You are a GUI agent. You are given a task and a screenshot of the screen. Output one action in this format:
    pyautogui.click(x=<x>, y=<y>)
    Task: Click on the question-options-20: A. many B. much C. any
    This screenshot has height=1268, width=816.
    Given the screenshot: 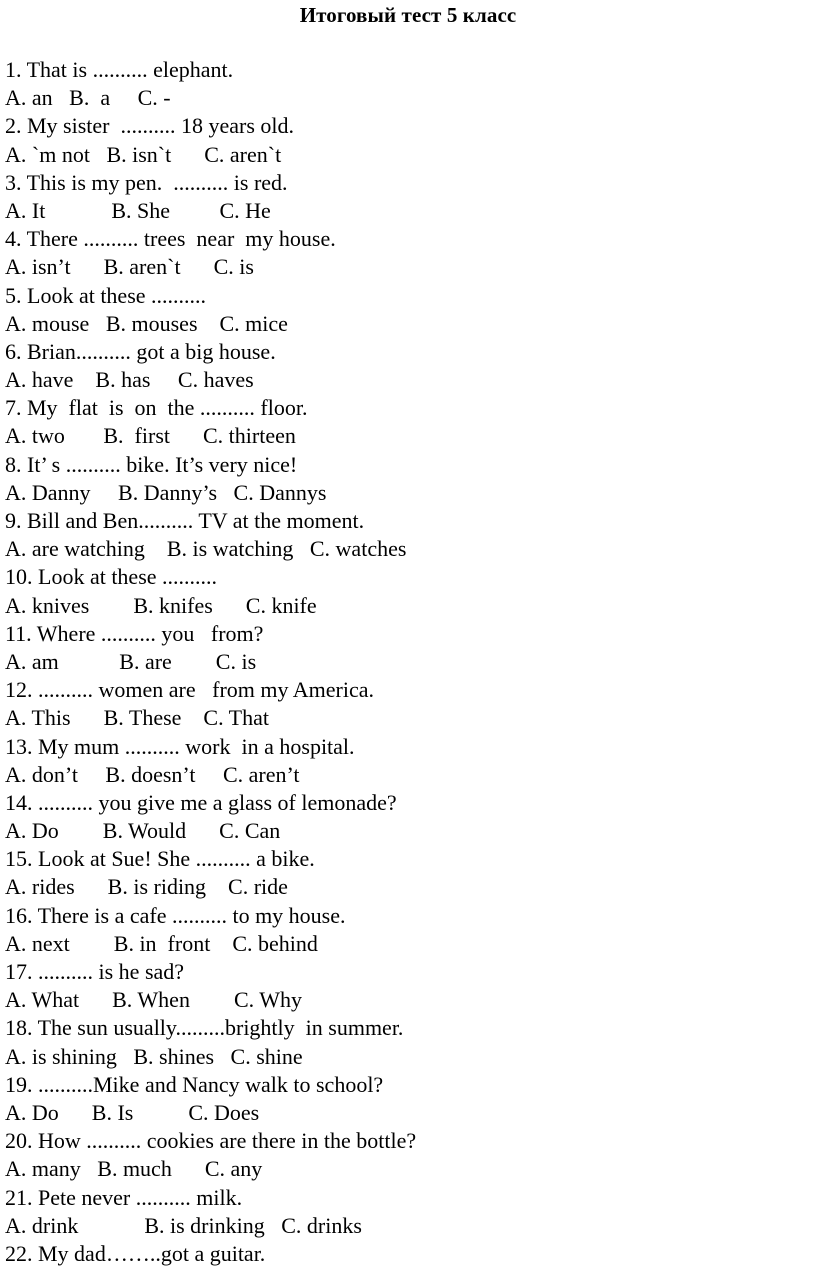 What is the action you would take?
    pyautogui.click(x=134, y=1169)
    